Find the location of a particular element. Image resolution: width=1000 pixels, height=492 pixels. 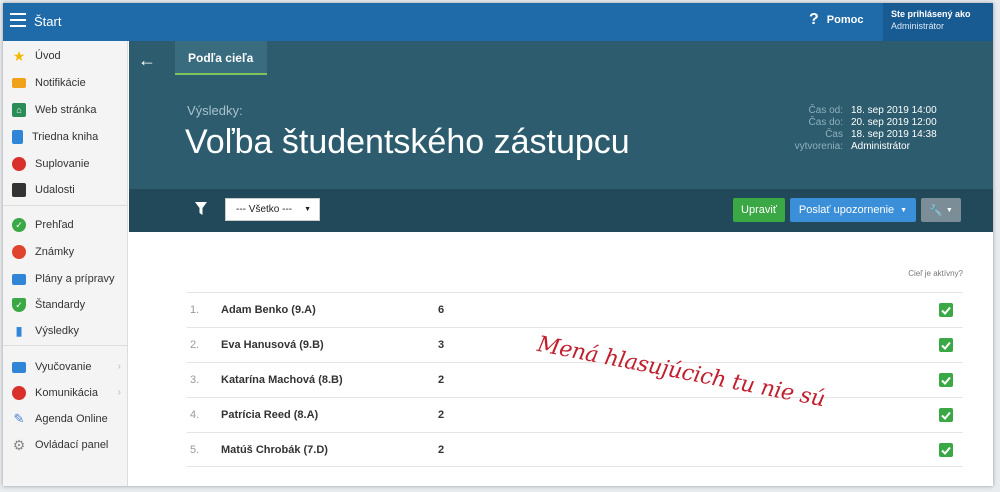

row-rank: 3. is located at coordinates (195, 380).